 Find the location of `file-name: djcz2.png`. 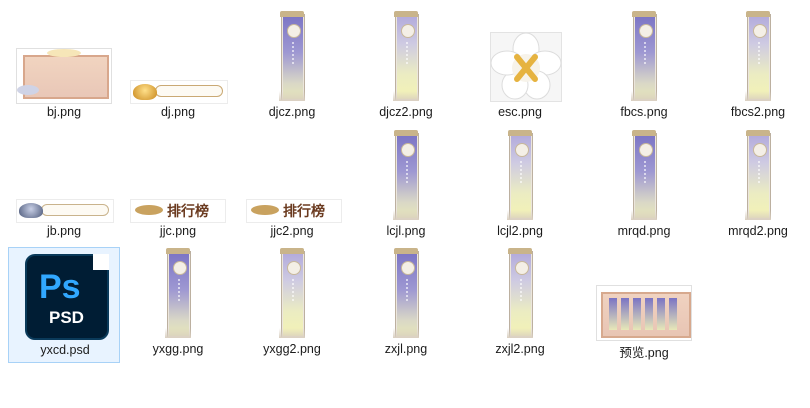

file-name: djcz2.png is located at coordinates (406, 112).